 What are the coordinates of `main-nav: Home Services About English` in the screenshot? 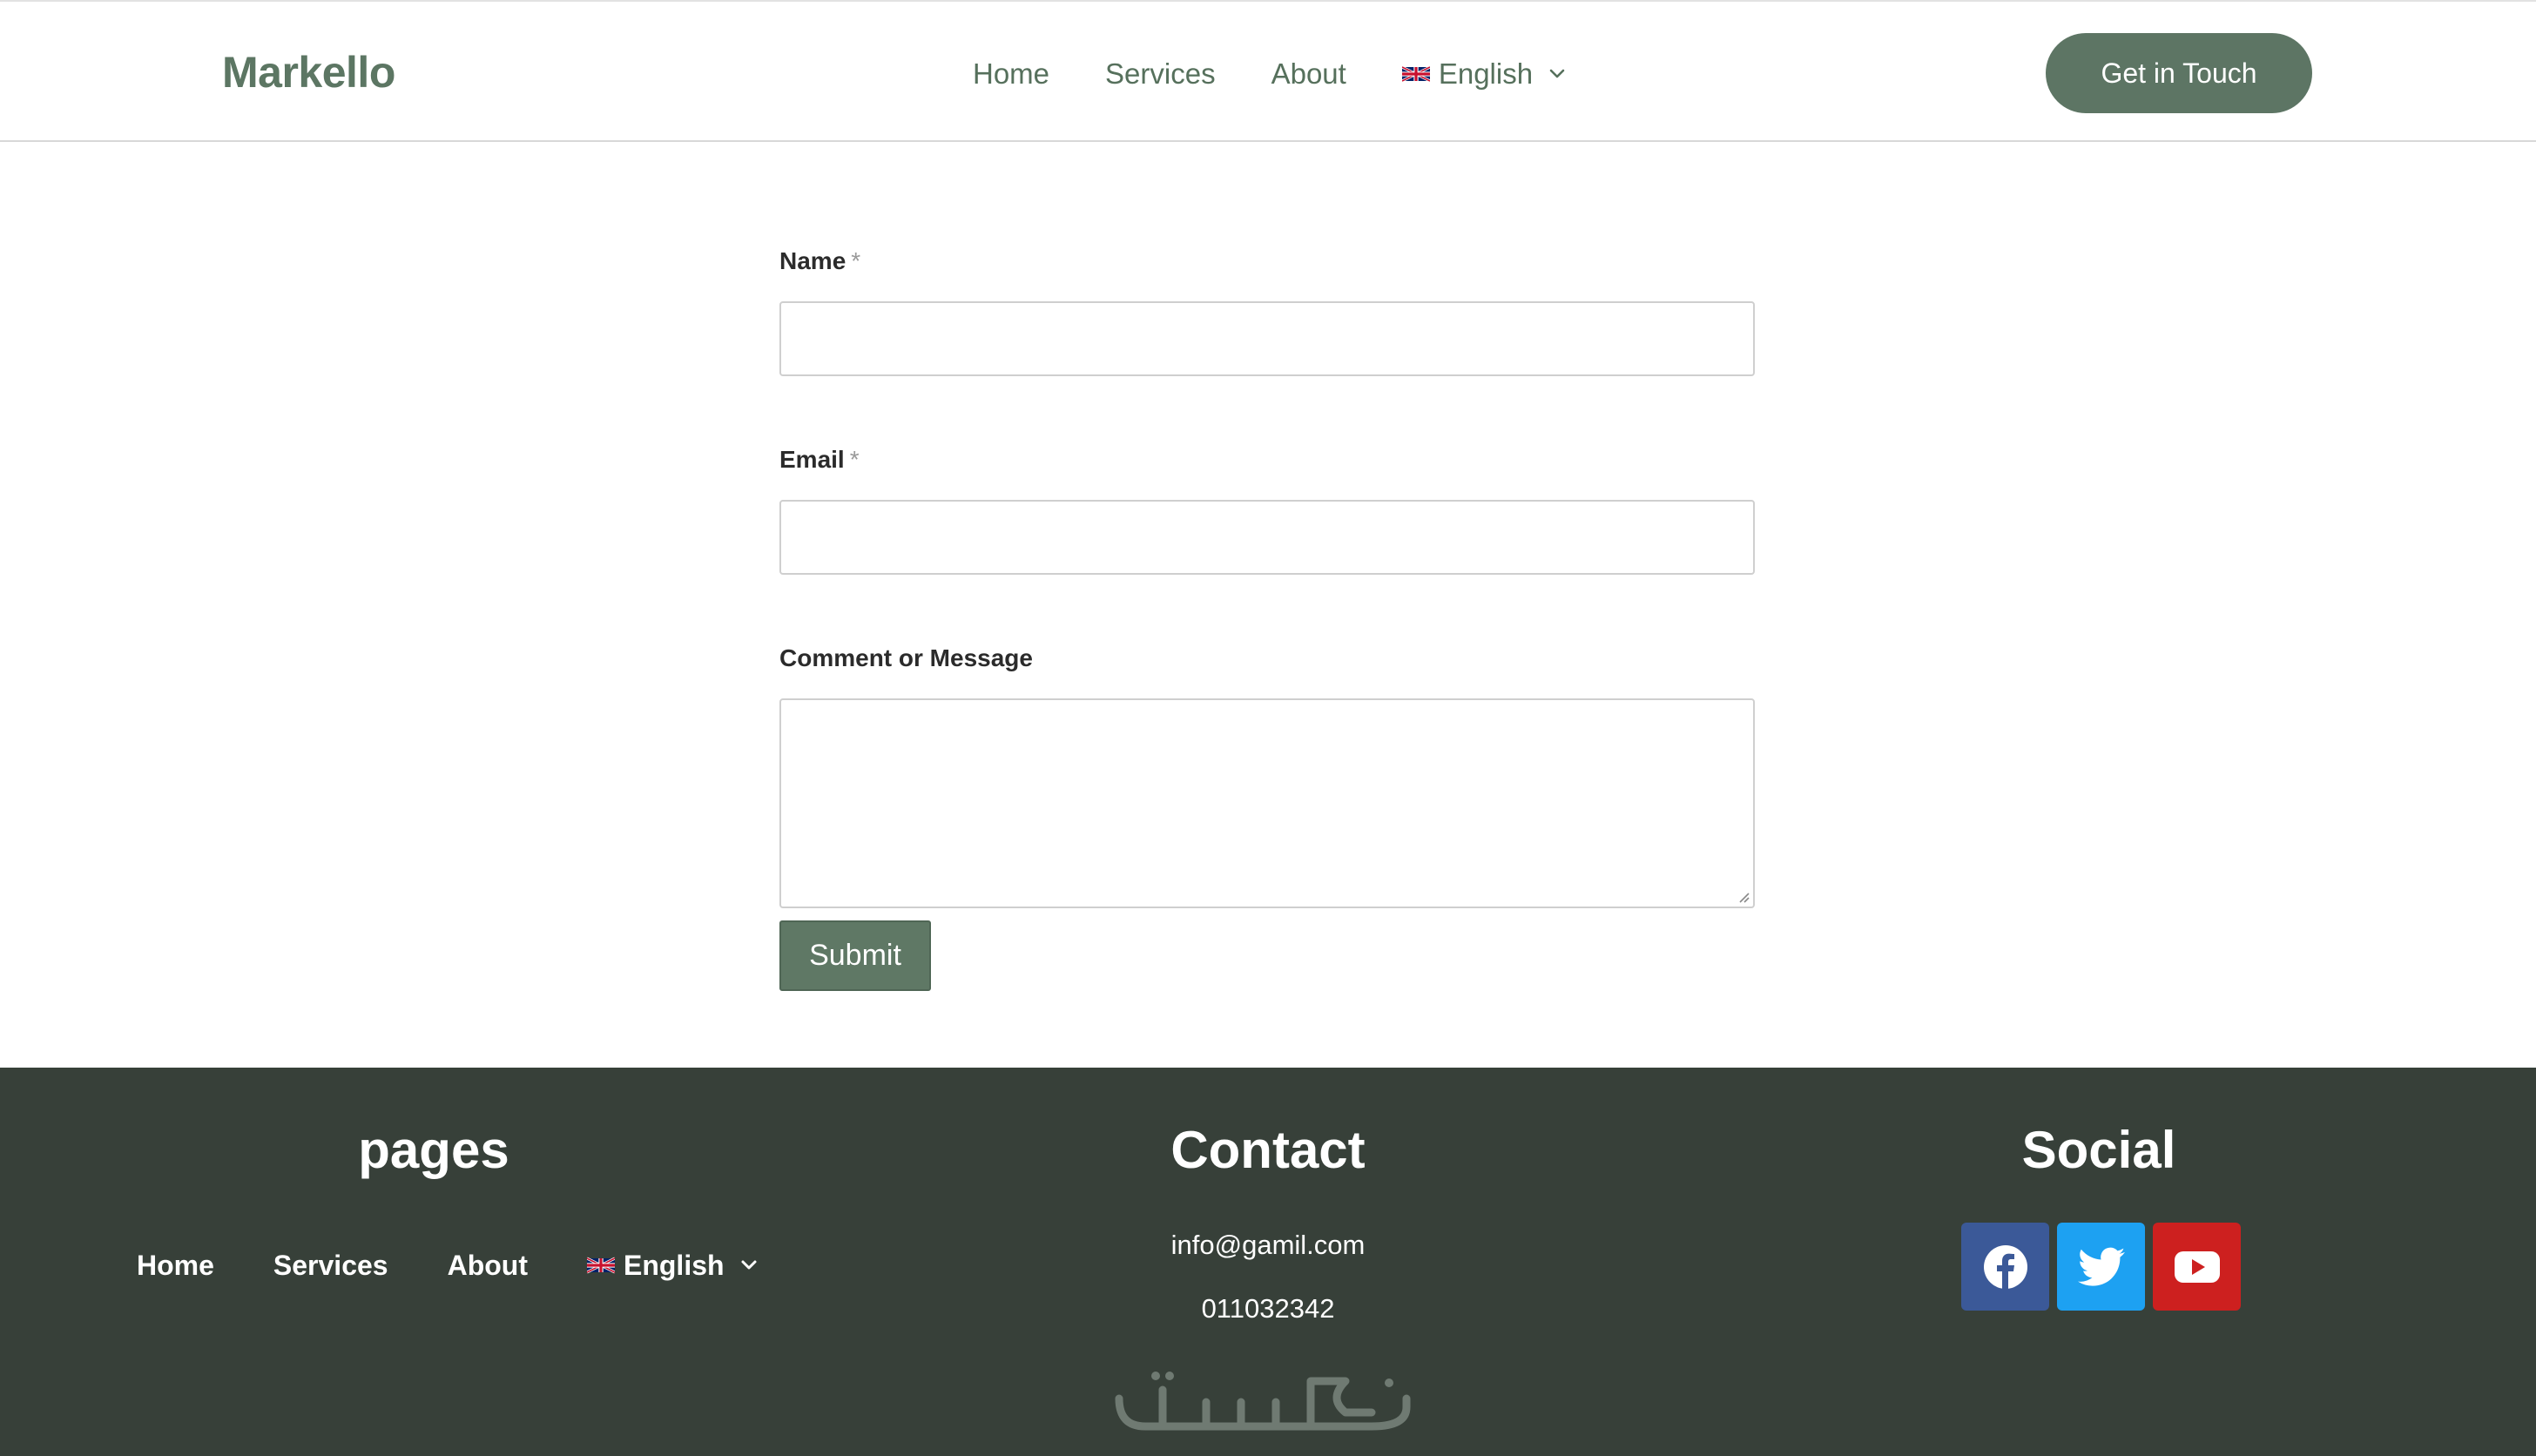 It's located at (1269, 74).